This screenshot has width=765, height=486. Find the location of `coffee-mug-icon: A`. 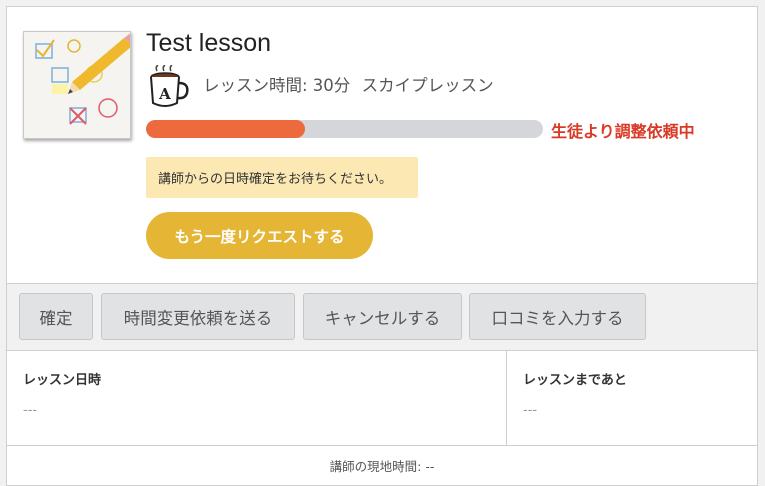

coffee-mug-icon: A is located at coordinates (170, 87).